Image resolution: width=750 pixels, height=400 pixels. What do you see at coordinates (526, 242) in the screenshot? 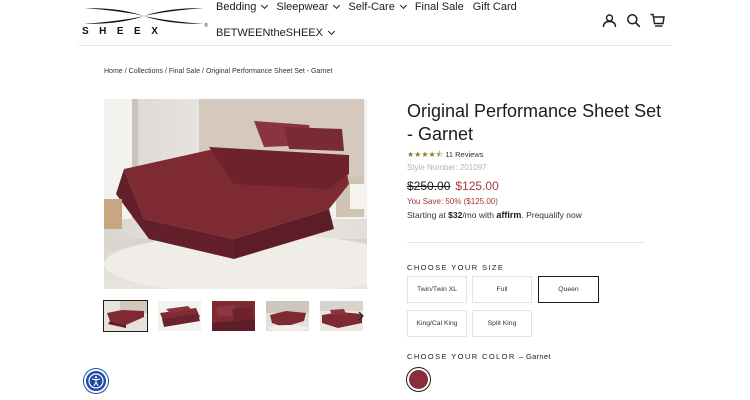
I see `section-divider` at bounding box center [526, 242].